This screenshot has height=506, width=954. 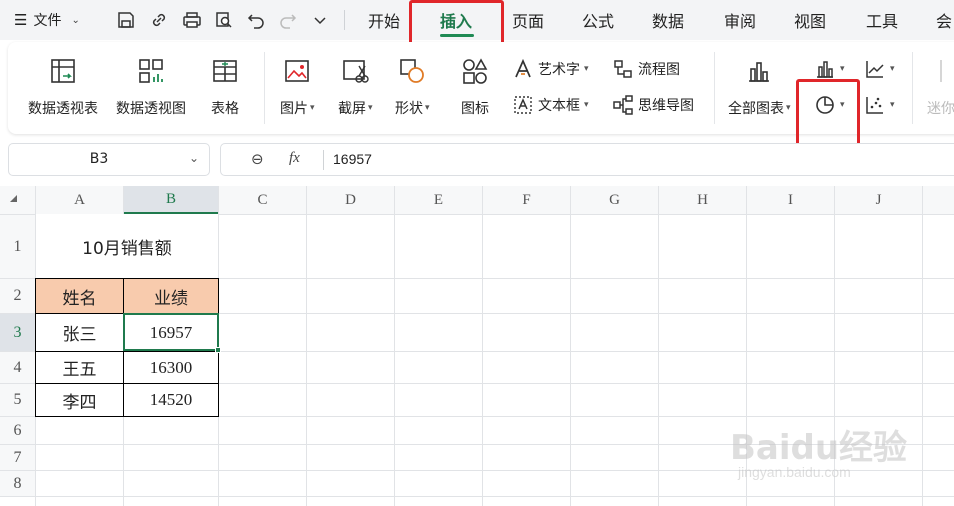 I want to click on scatter-chart-button: ▾, so click(x=879, y=105).